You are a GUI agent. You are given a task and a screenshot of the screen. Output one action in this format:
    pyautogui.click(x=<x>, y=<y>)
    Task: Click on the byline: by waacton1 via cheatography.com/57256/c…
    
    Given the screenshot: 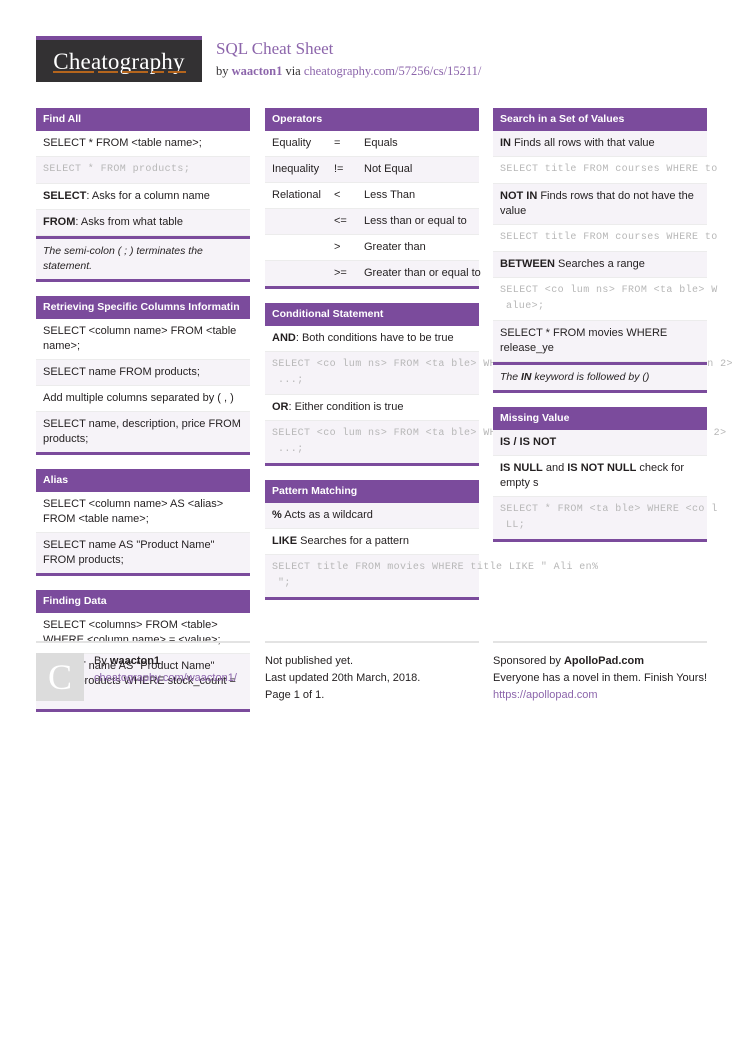 What is the action you would take?
    pyautogui.click(x=466, y=71)
    